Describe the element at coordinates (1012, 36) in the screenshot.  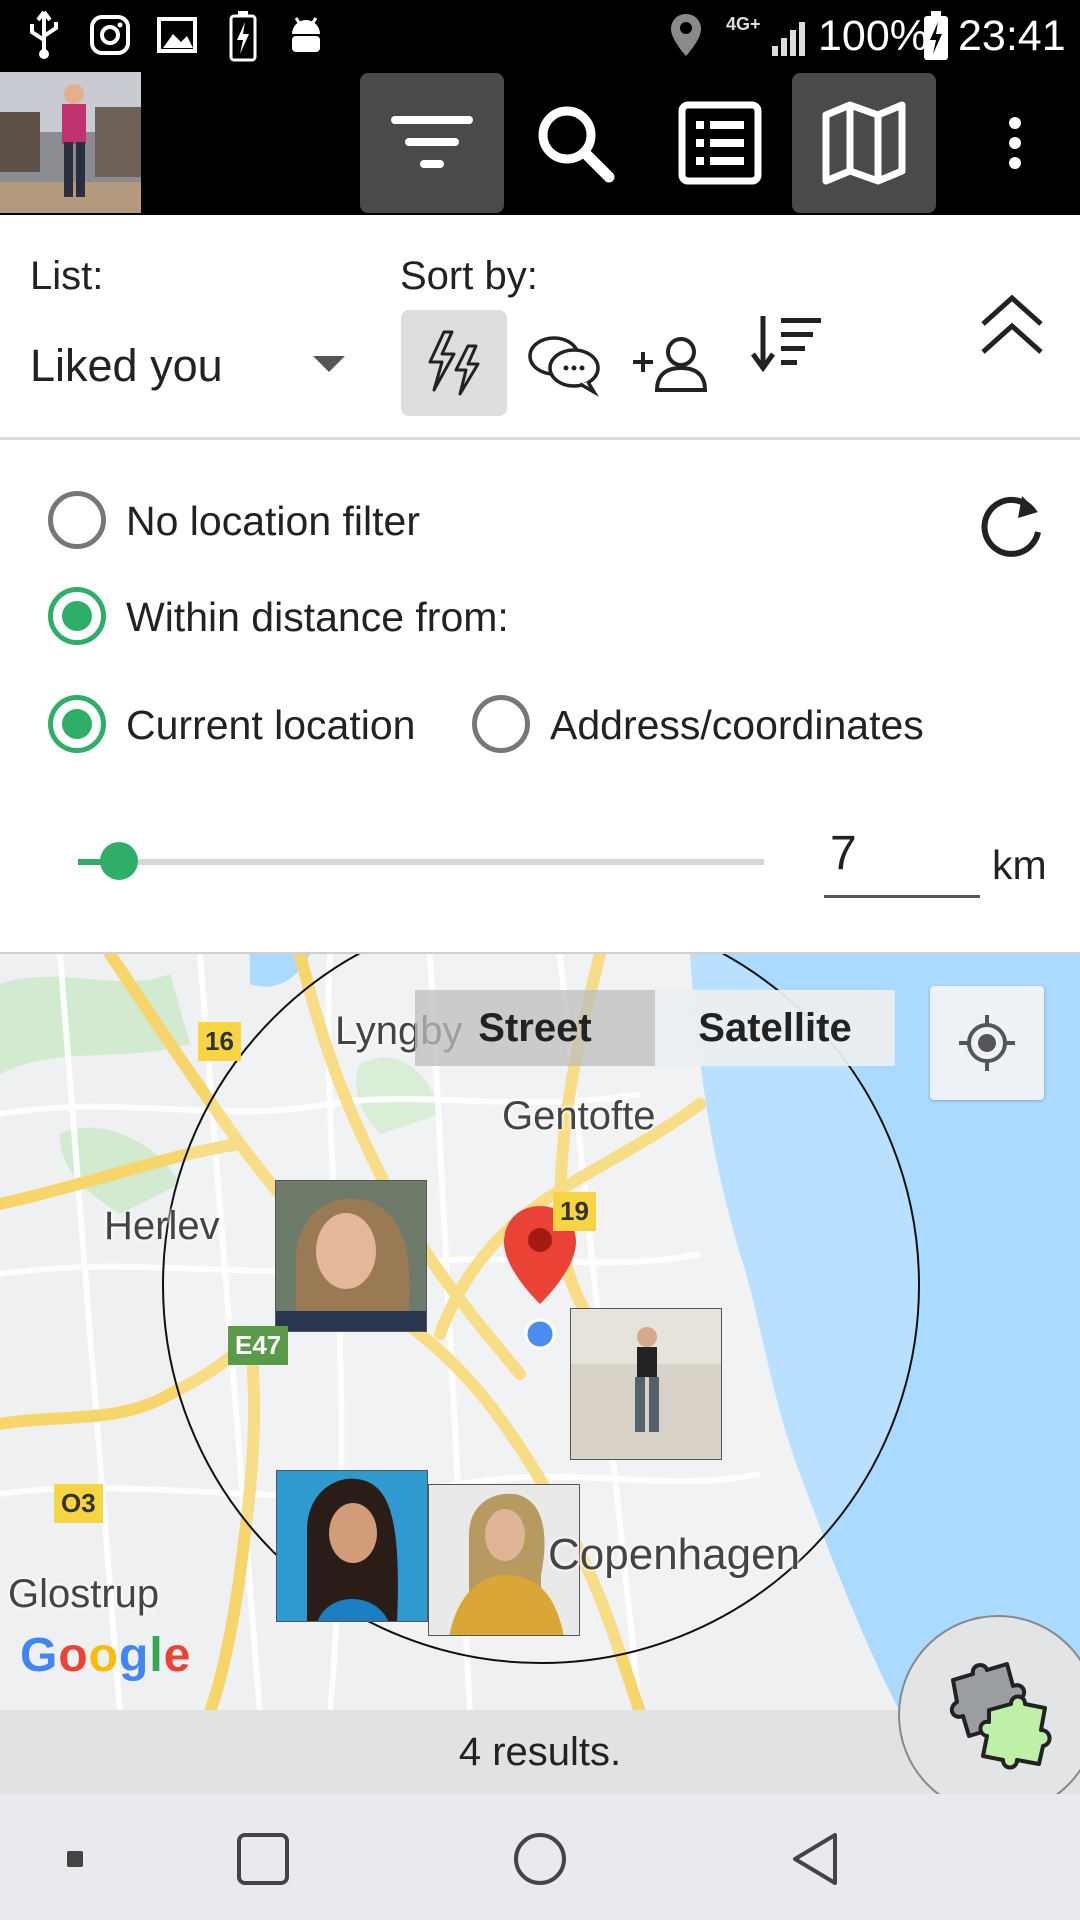
I see `clock: 23:41` at that location.